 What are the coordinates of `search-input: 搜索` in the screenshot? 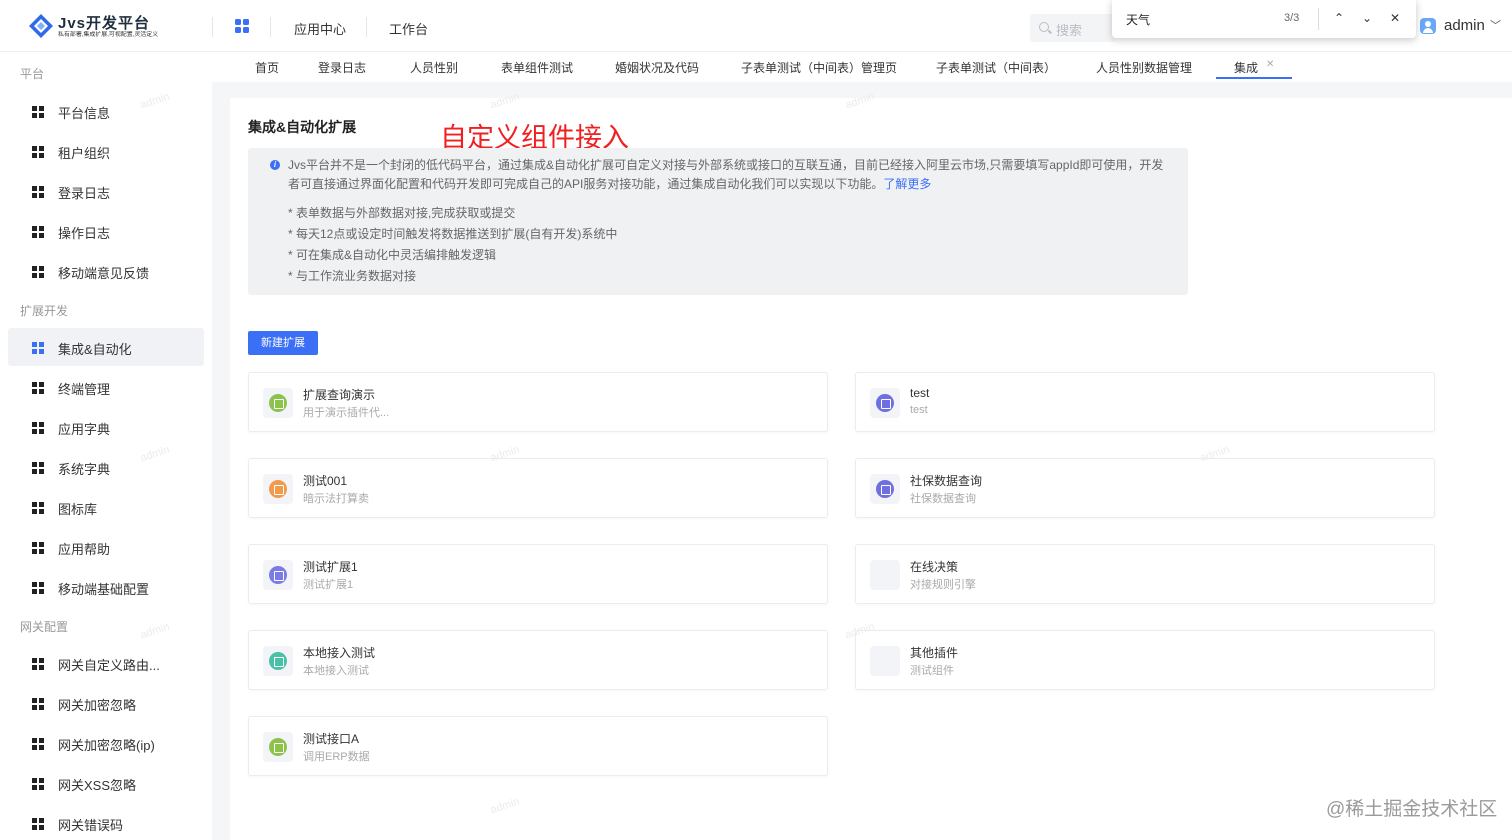 It's located at (1073, 28).